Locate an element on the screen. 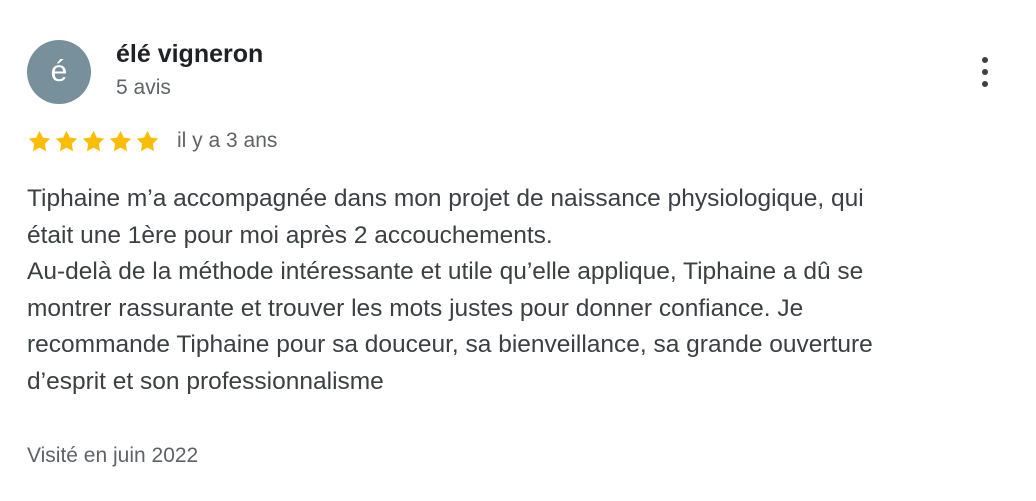 Image resolution: width=1036 pixels, height=501 pixels. star-rating is located at coordinates (93, 141).